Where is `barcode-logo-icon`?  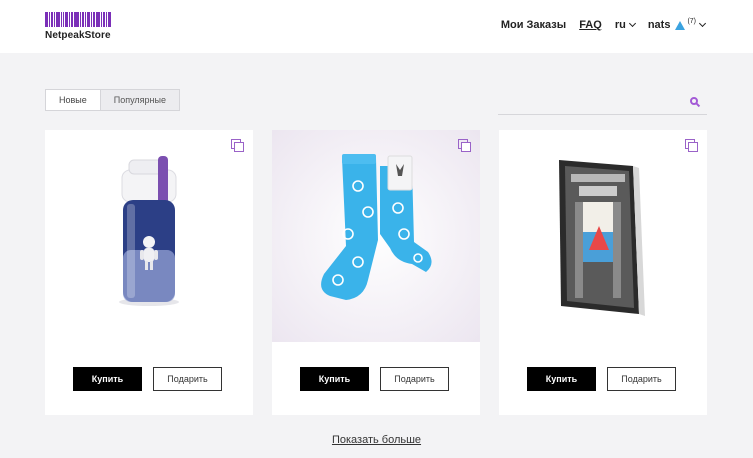 barcode-logo-icon is located at coordinates (78, 19).